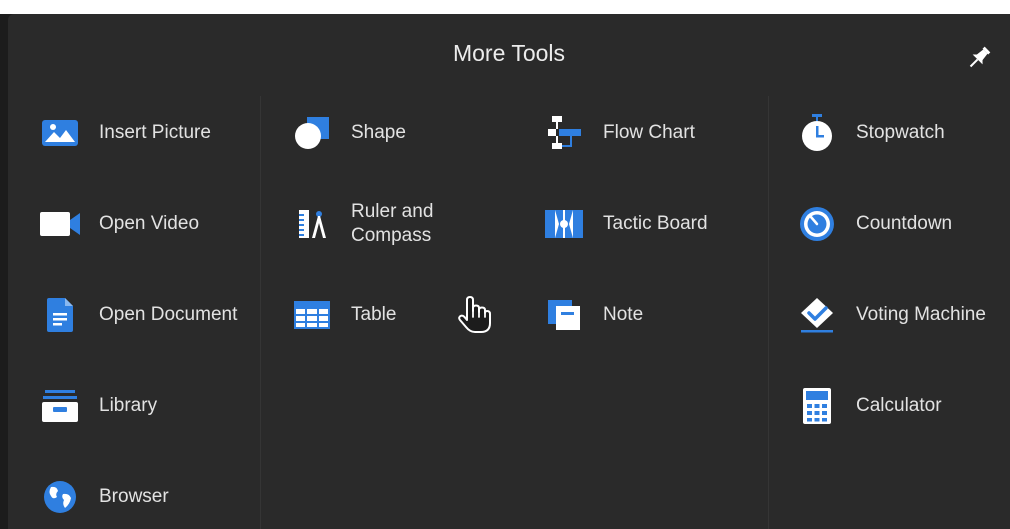  What do you see at coordinates (817, 406) in the screenshot?
I see `calculator-icon` at bounding box center [817, 406].